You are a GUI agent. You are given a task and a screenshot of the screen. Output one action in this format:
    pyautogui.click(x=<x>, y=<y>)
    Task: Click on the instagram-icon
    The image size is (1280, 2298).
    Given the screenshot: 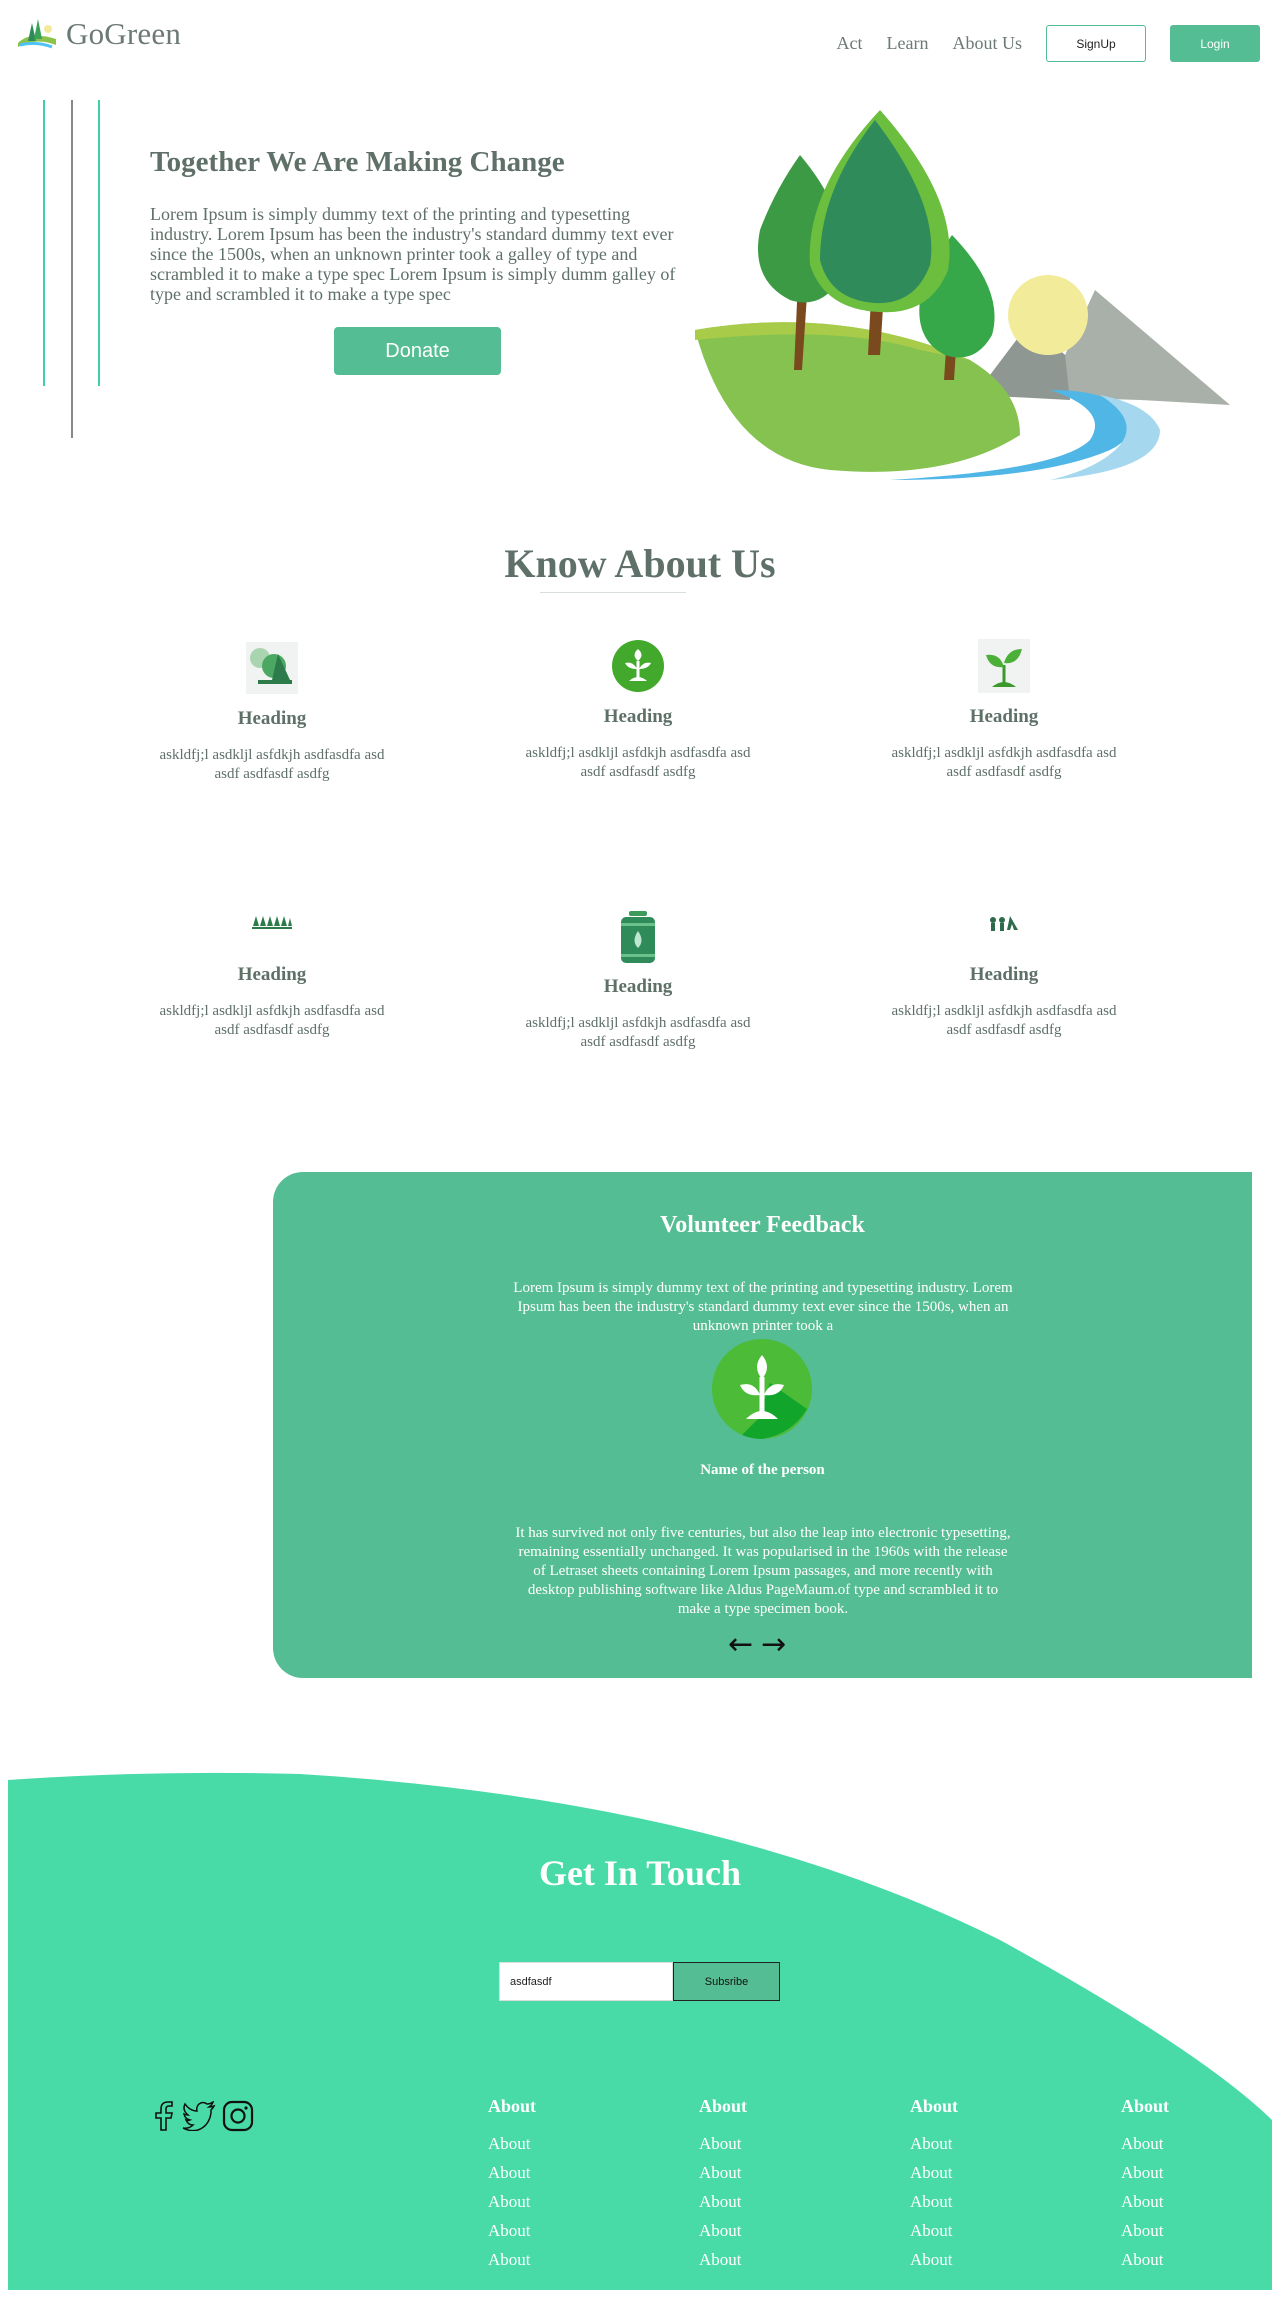 What is the action you would take?
    pyautogui.click(x=238, y=2116)
    